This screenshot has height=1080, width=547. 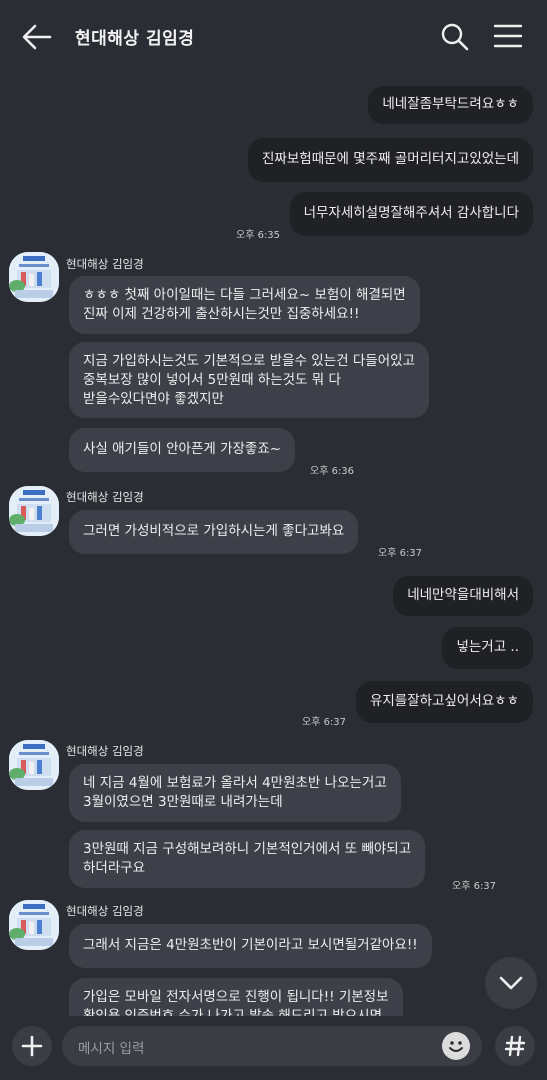 I want to click on arrow-left-icon, so click(x=37, y=37).